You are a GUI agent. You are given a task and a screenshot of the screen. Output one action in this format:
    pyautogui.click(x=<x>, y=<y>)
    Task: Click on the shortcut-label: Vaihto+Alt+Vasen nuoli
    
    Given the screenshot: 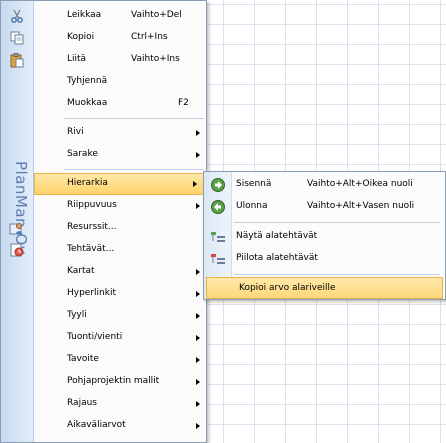 What is the action you would take?
    pyautogui.click(x=361, y=206)
    